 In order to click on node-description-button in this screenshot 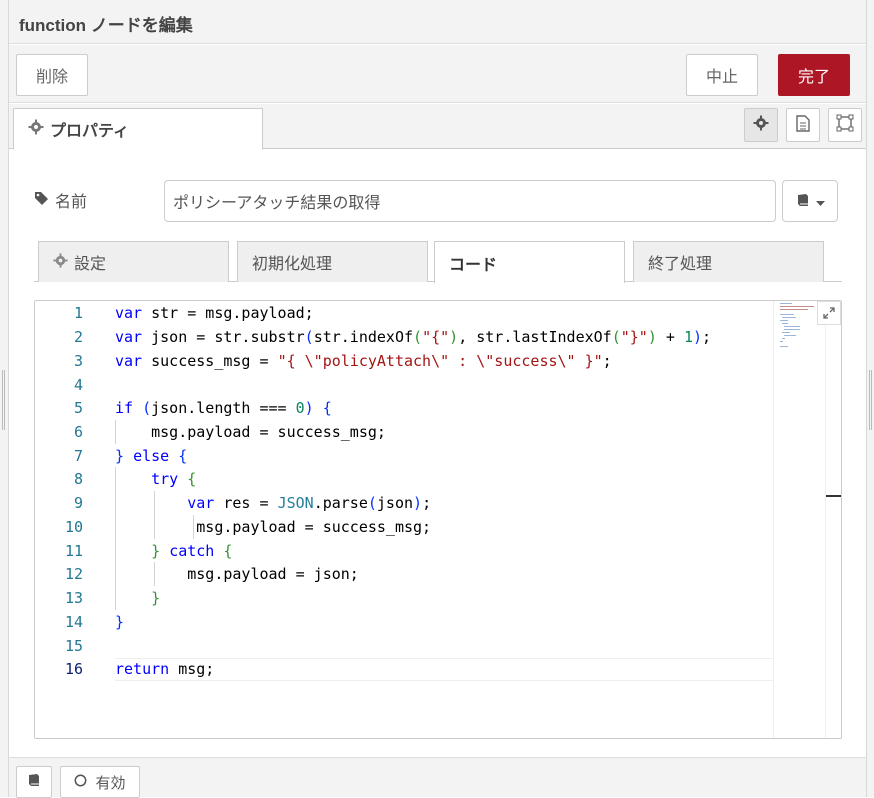, I will do `click(803, 125)`.